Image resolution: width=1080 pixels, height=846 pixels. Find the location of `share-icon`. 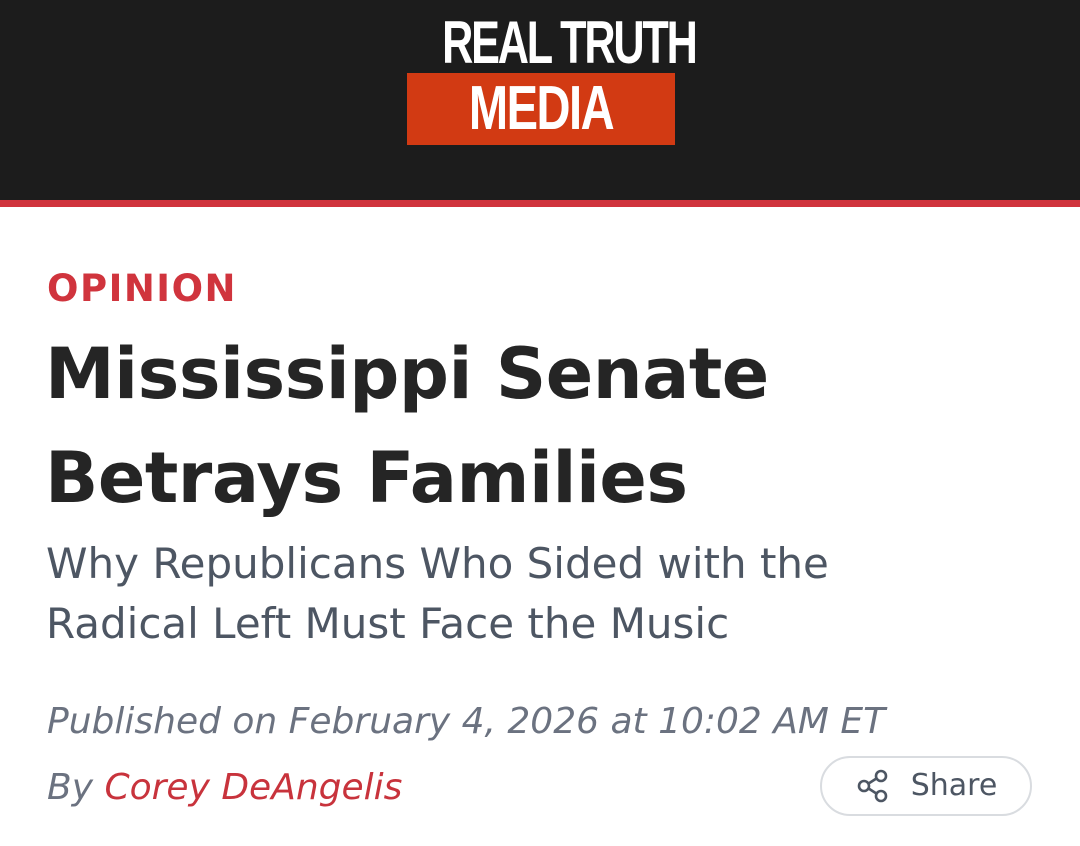

share-icon is located at coordinates (873, 786).